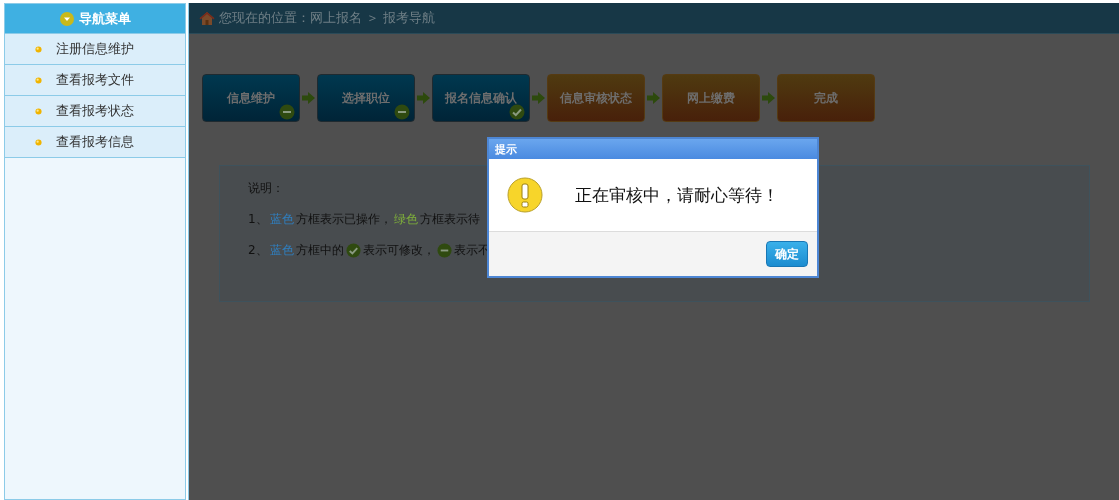 This screenshot has height=500, width=1119. What do you see at coordinates (711, 98) in the screenshot?
I see `step-box: 网上缴费` at bounding box center [711, 98].